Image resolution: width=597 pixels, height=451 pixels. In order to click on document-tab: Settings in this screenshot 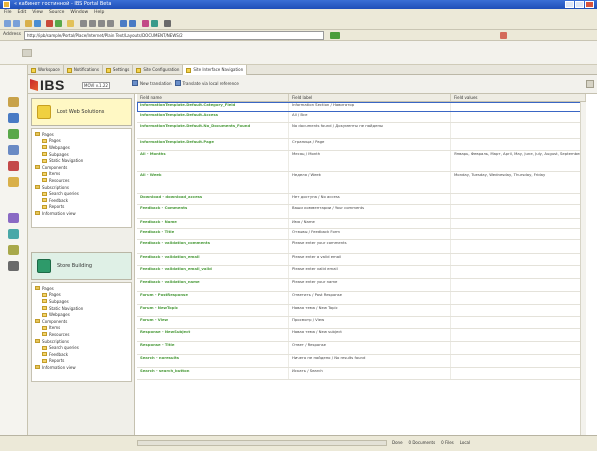, I will do `click(118, 70)`.